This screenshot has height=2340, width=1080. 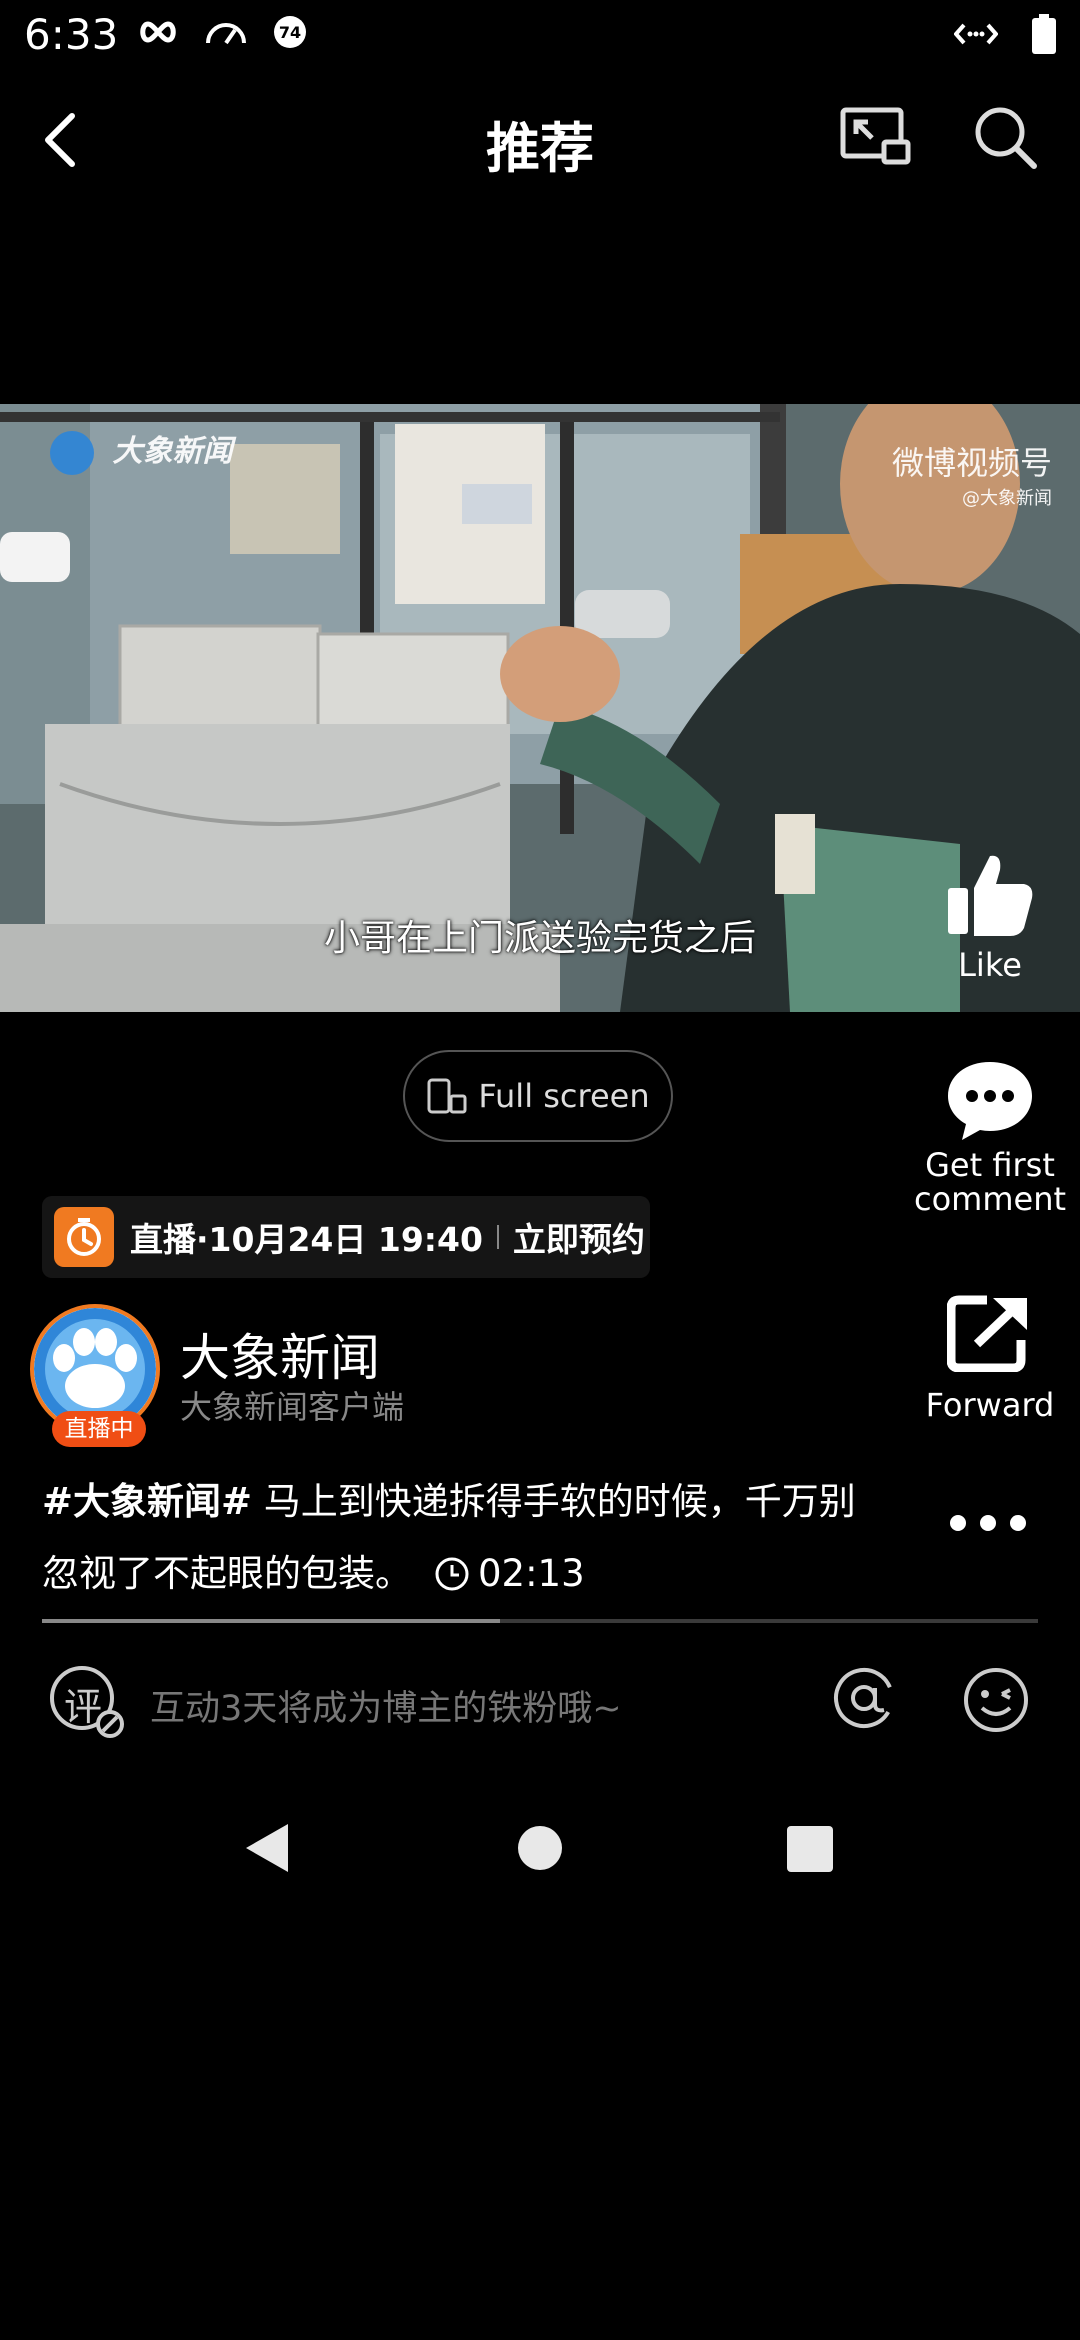 What do you see at coordinates (564, 1096) in the screenshot?
I see `fullscreen-label: Full screen` at bounding box center [564, 1096].